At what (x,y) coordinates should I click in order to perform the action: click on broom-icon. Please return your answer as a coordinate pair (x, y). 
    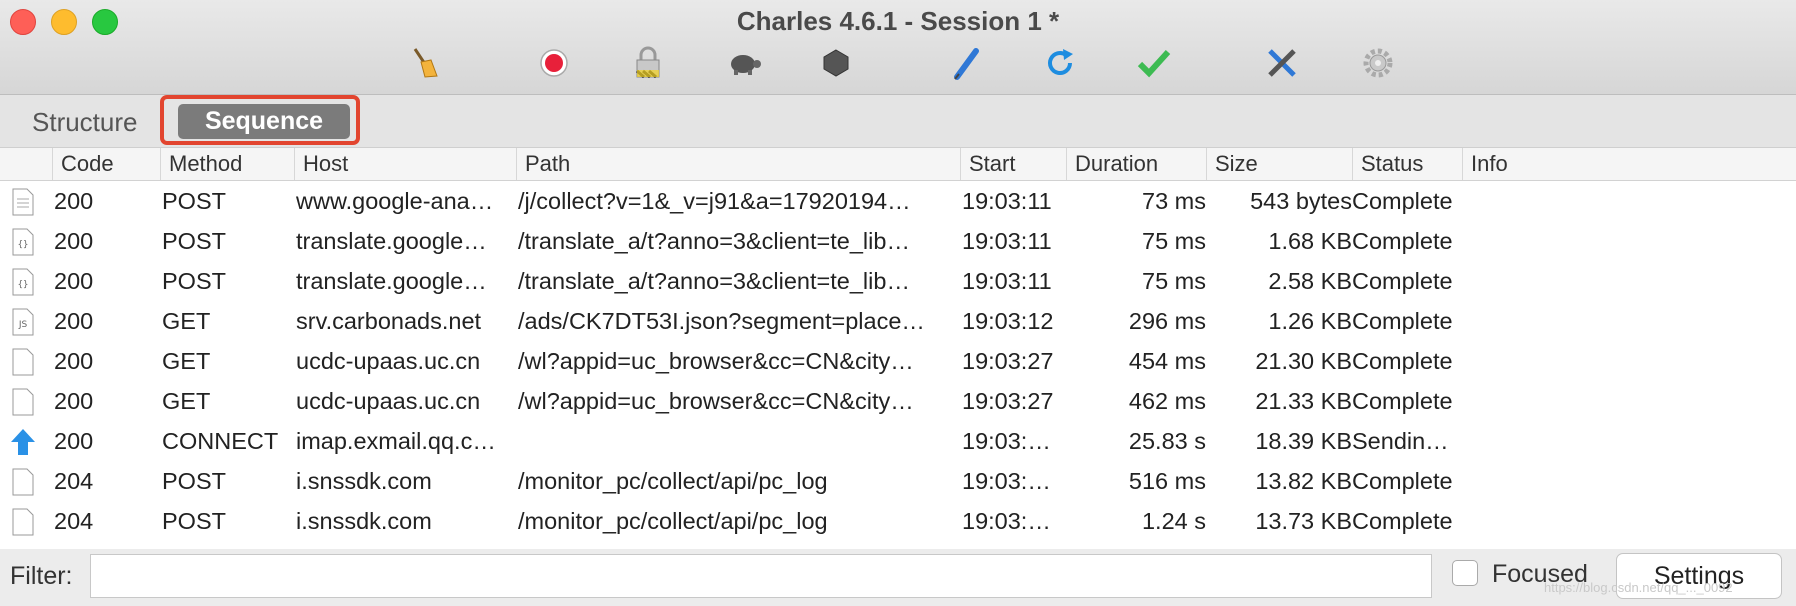
    Looking at the image, I should click on (424, 63).